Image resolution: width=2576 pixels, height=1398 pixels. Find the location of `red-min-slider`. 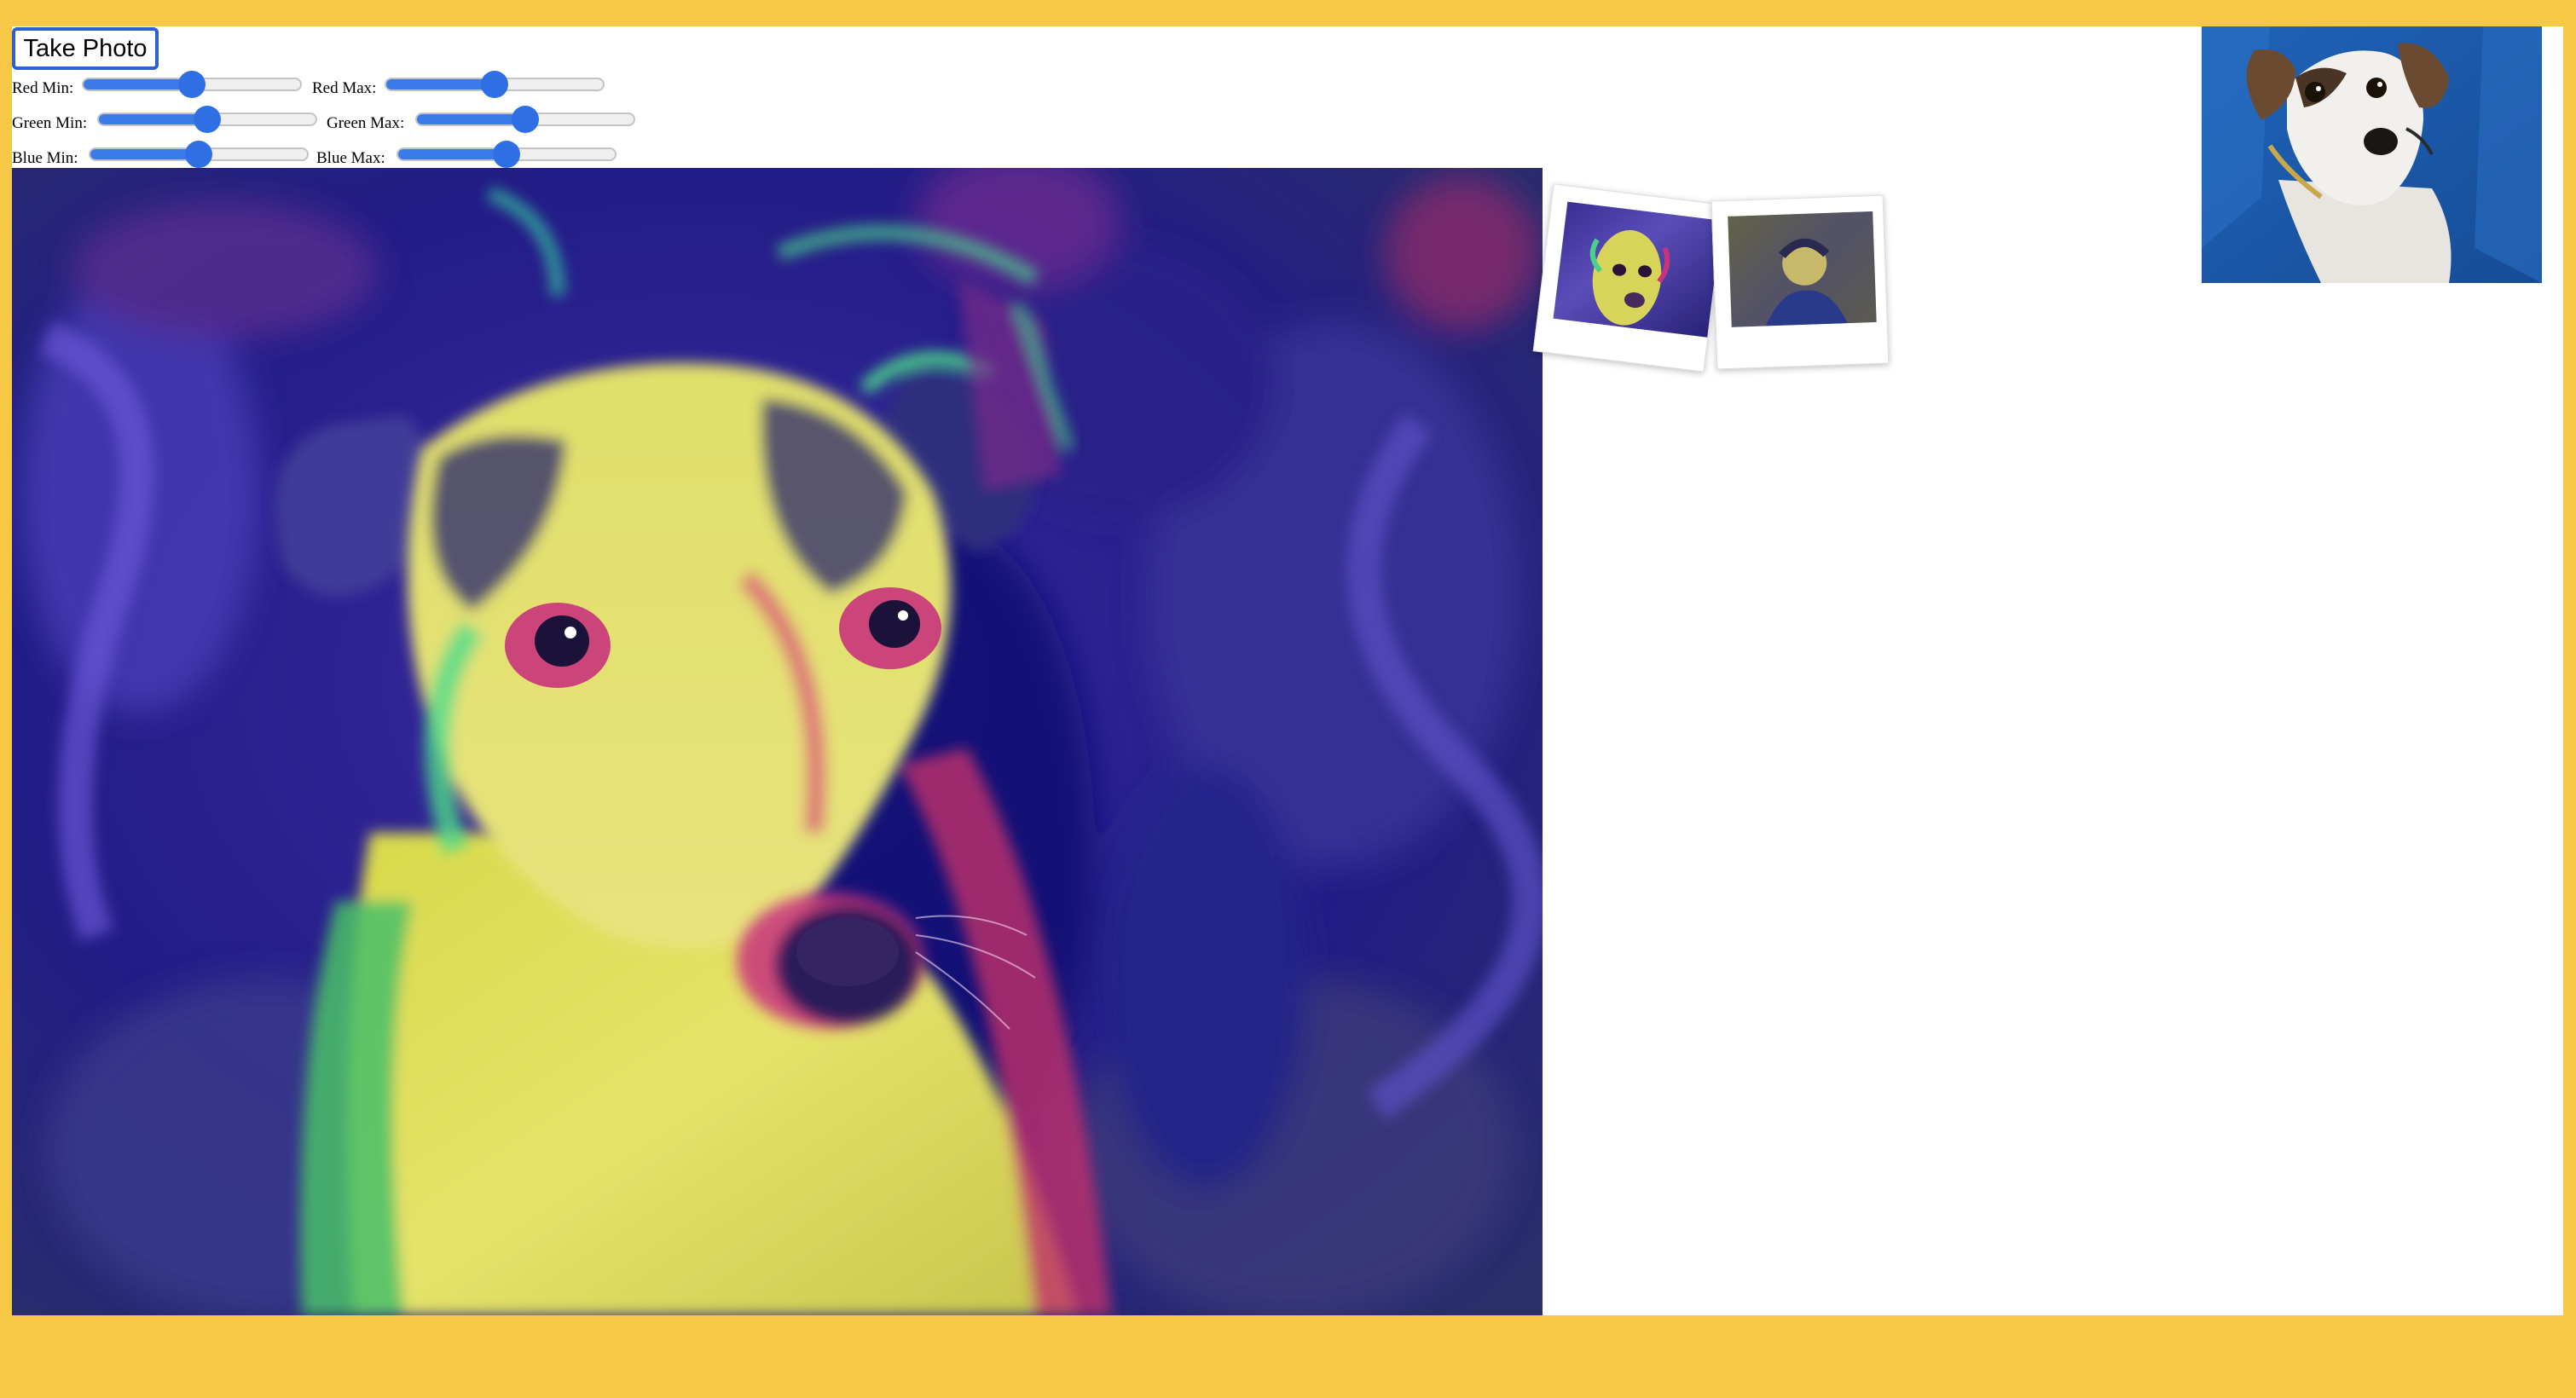

red-min-slider is located at coordinates (192, 84).